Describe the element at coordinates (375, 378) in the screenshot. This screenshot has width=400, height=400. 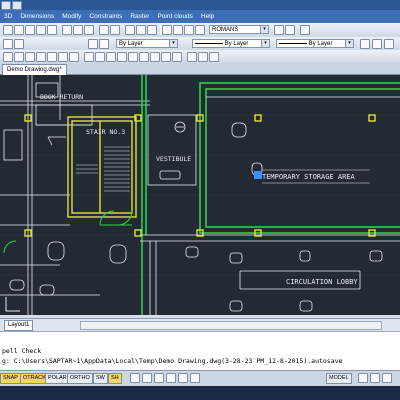
I see `lock-icon` at that location.